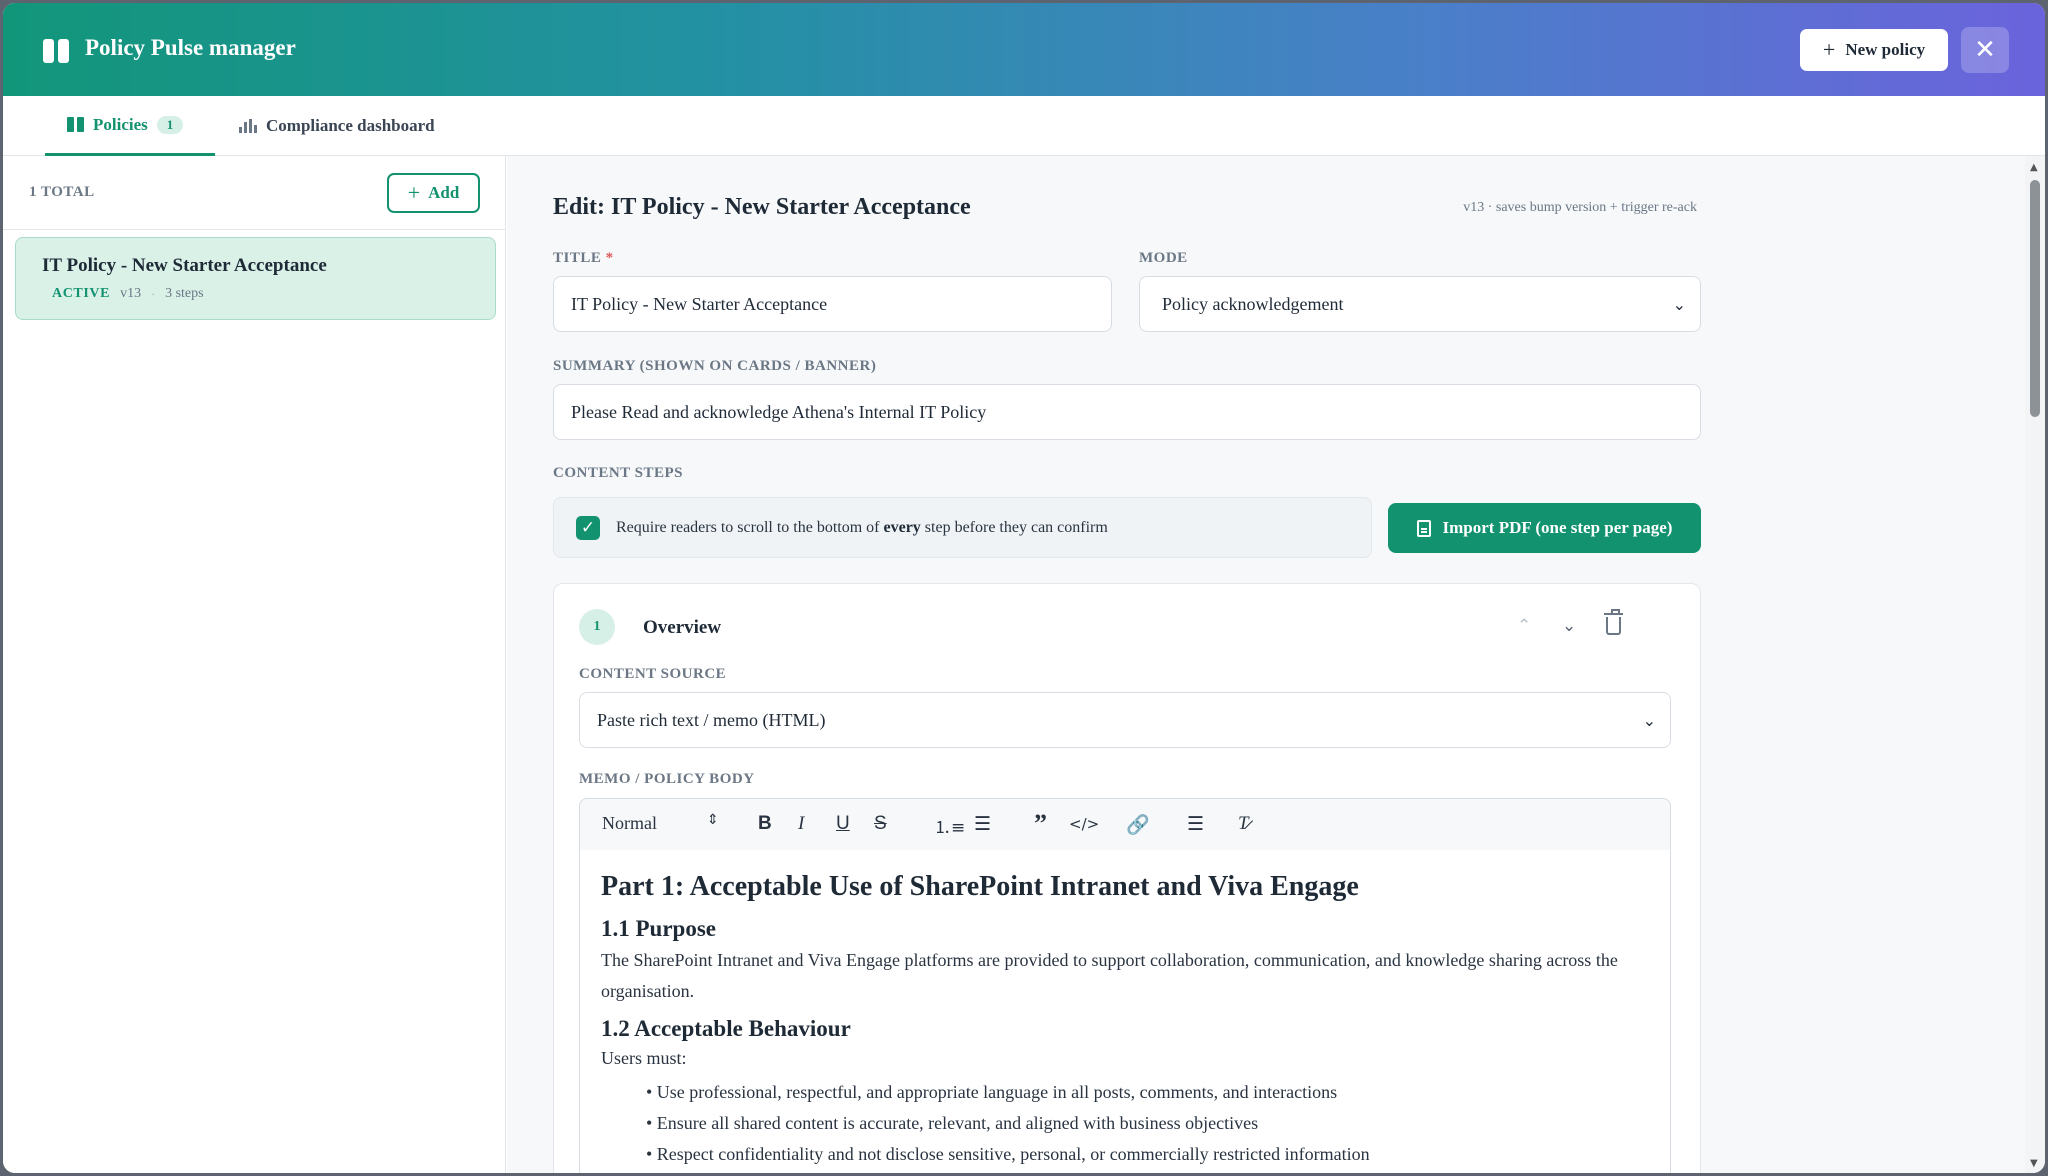  Describe the element at coordinates (644, 1058) in the screenshot. I see `body-users-must: Users must:` at that location.